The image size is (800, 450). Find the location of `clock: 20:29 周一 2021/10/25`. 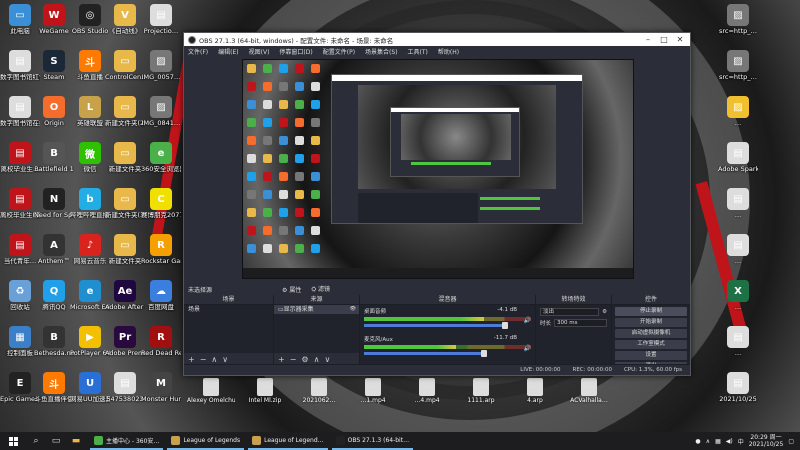

clock: 20:29 周一 2021/10/25 is located at coordinates (766, 441).